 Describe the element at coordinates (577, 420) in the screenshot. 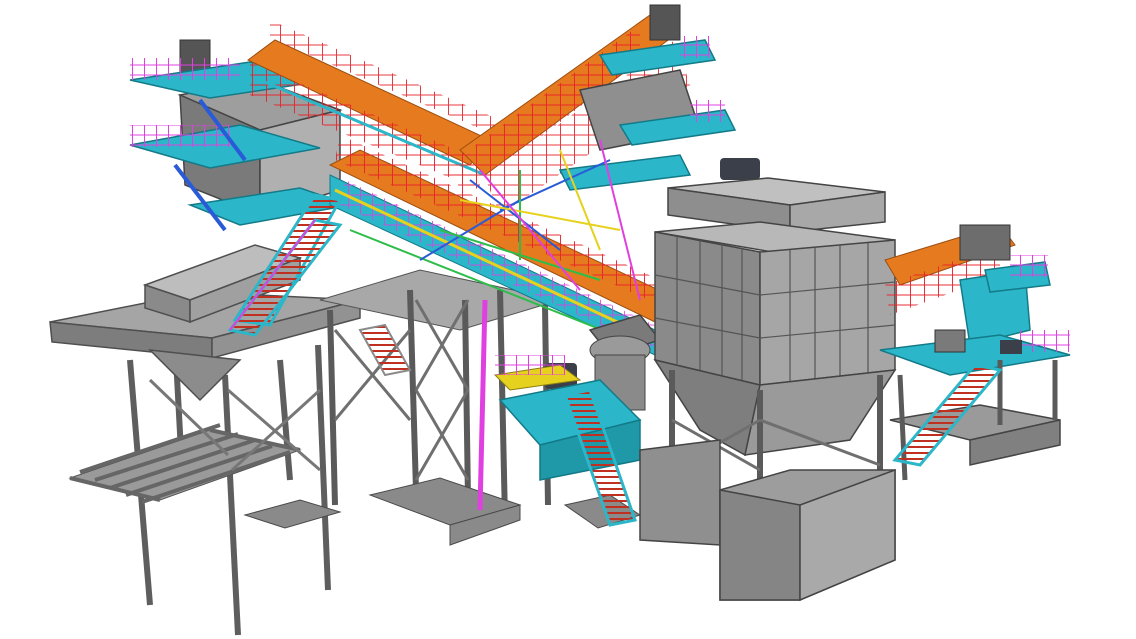

I see `crusher-unit` at that location.